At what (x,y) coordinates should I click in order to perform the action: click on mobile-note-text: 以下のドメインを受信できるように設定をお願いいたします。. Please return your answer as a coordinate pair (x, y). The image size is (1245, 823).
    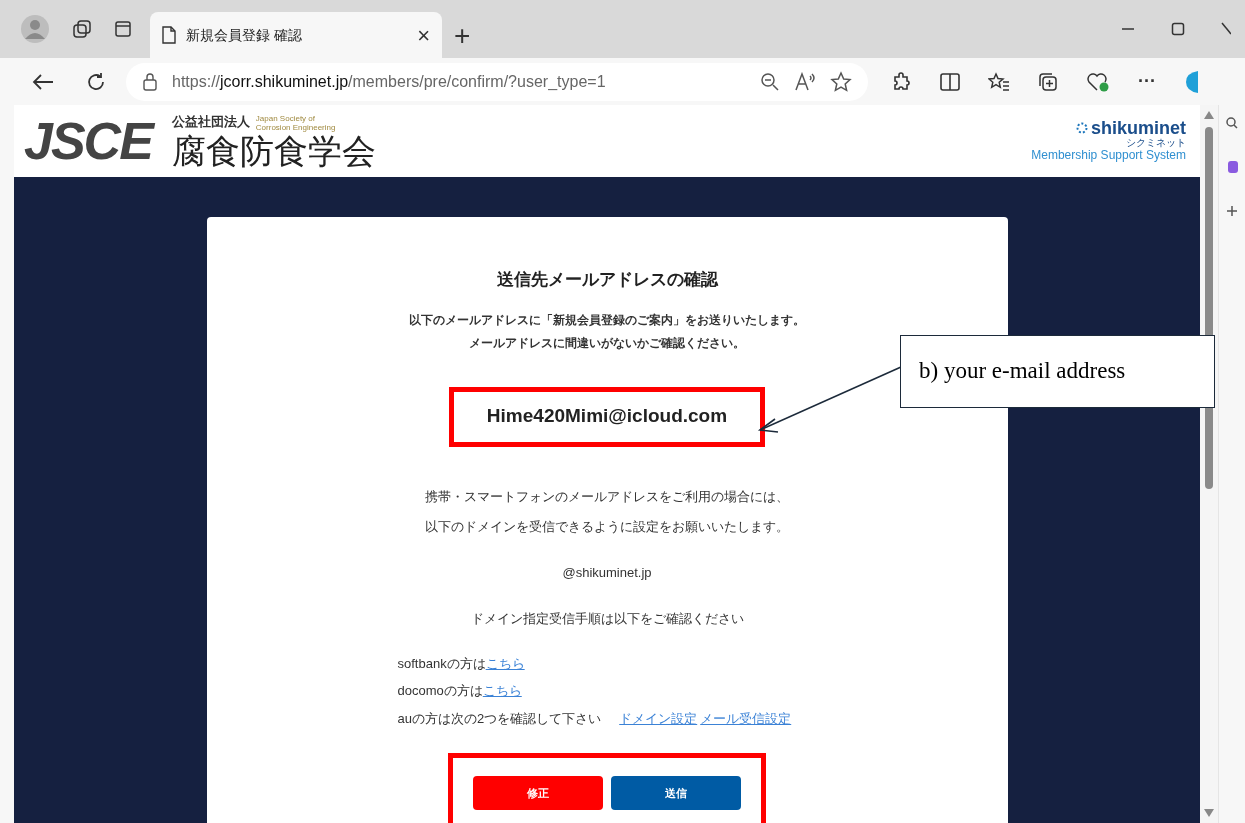
    Looking at the image, I should click on (607, 527).